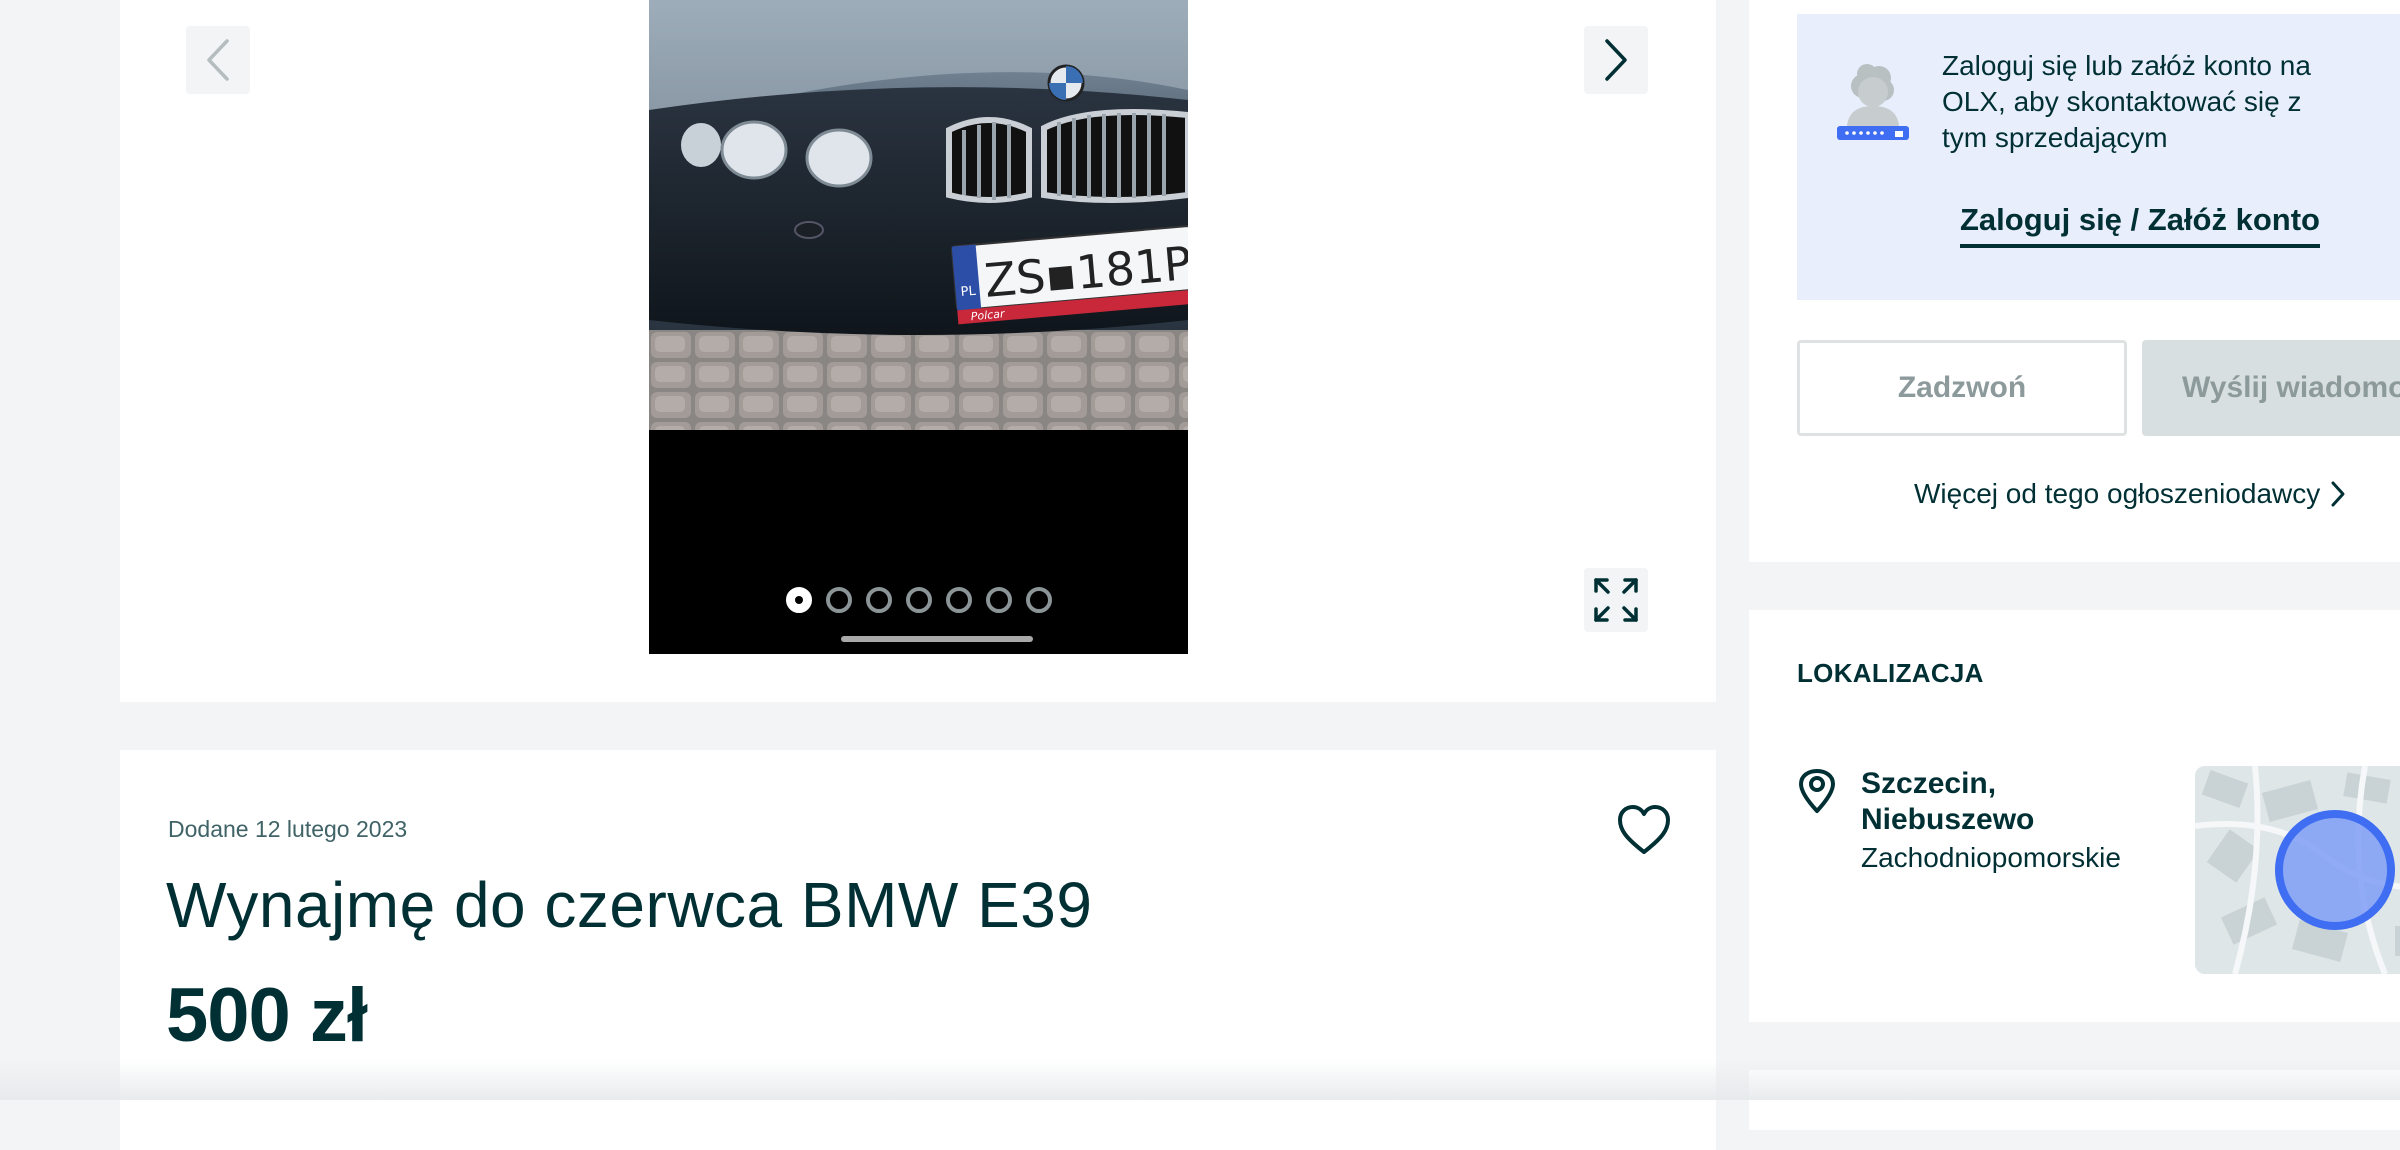 The width and height of the screenshot is (2400, 1150). I want to click on heart-icon, so click(1644, 829).